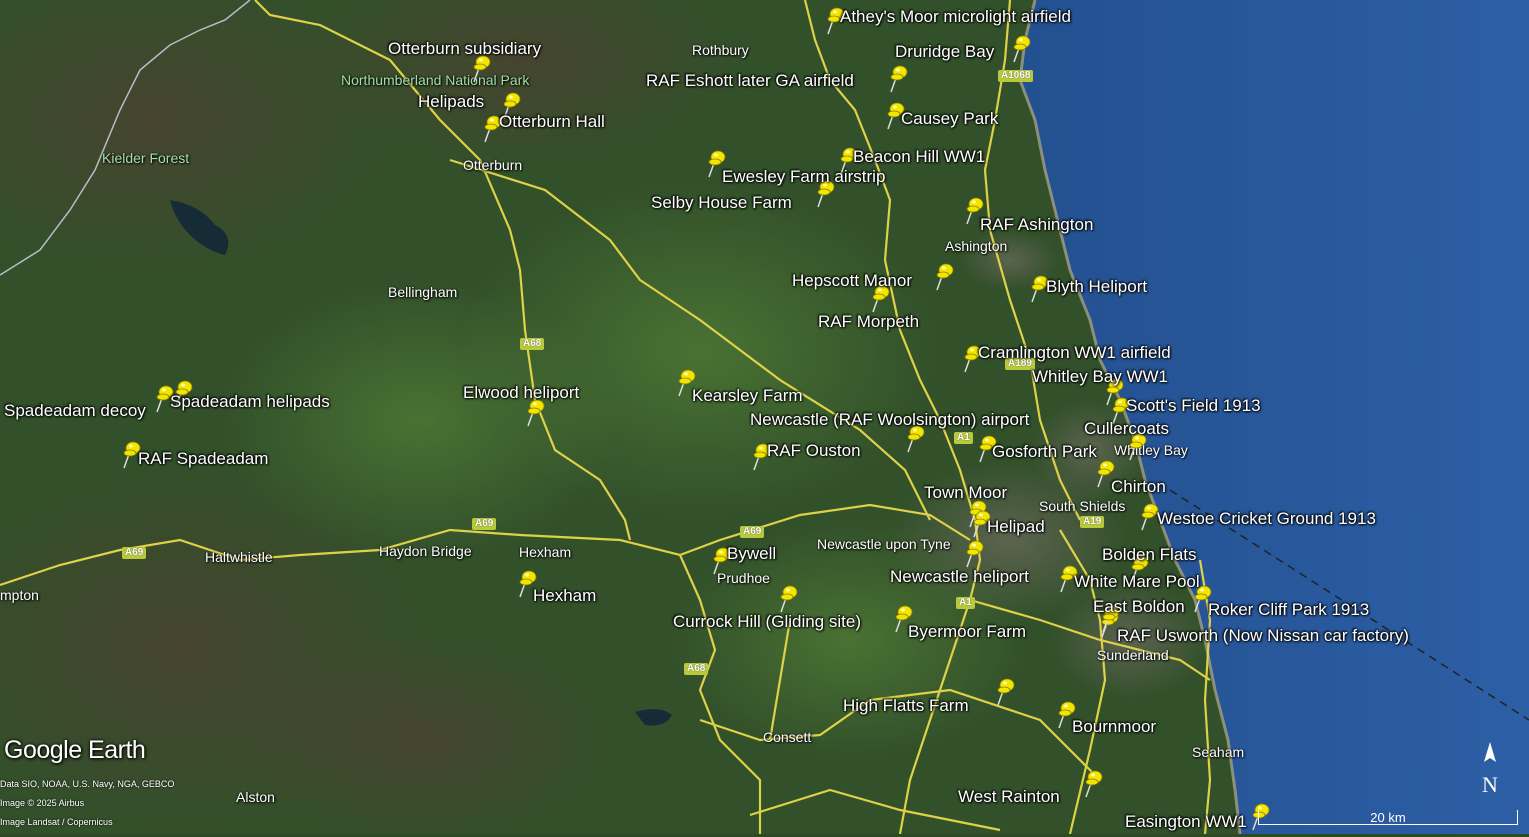 The image size is (1529, 837). Describe the element at coordinates (1138, 486) in the screenshot. I see `airfield-label: Chirton` at that location.